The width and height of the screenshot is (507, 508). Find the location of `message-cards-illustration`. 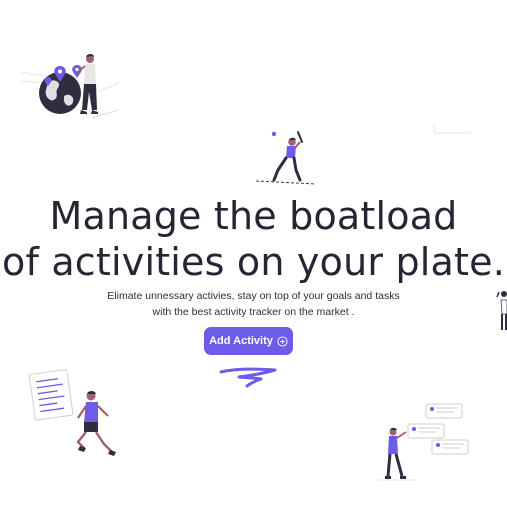

message-cards-illustration is located at coordinates (423, 442).